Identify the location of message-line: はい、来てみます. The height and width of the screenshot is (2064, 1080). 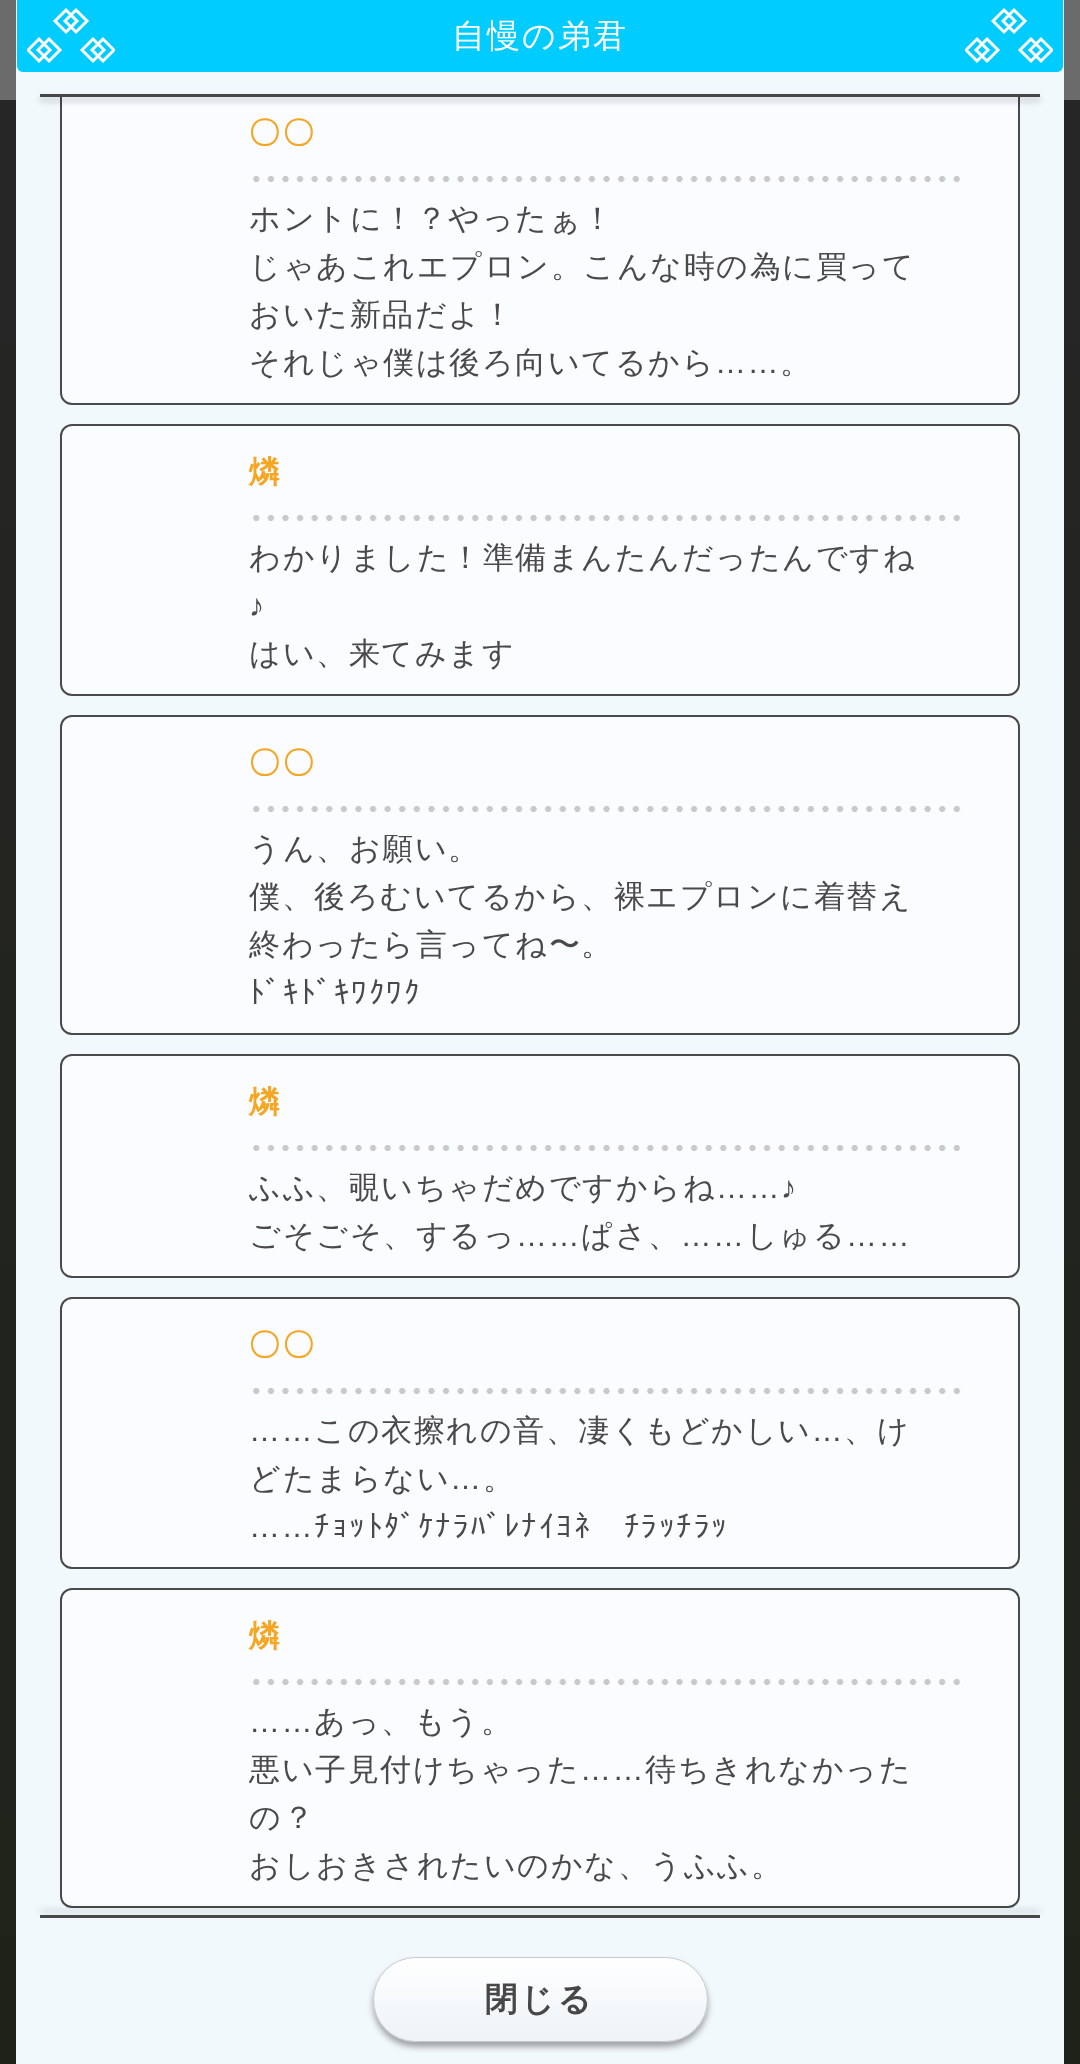
(382, 654).